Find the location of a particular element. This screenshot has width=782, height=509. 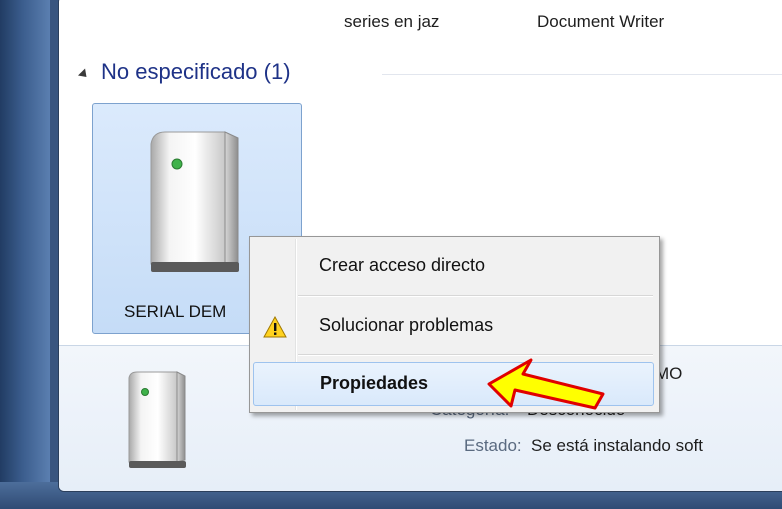

menu-item-label: Propiedades is located at coordinates (374, 383).